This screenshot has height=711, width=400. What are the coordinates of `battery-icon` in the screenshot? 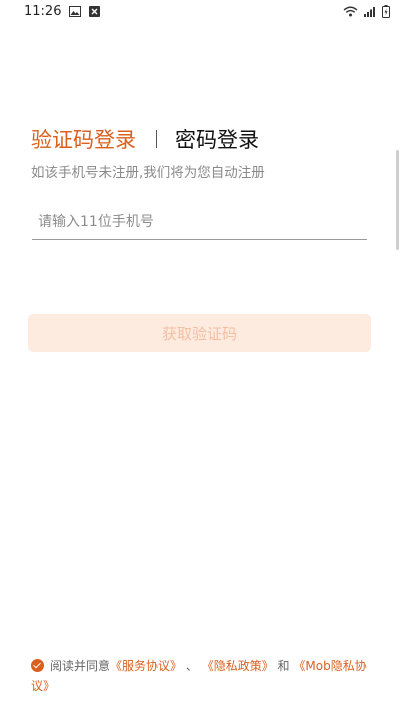 It's located at (386, 11).